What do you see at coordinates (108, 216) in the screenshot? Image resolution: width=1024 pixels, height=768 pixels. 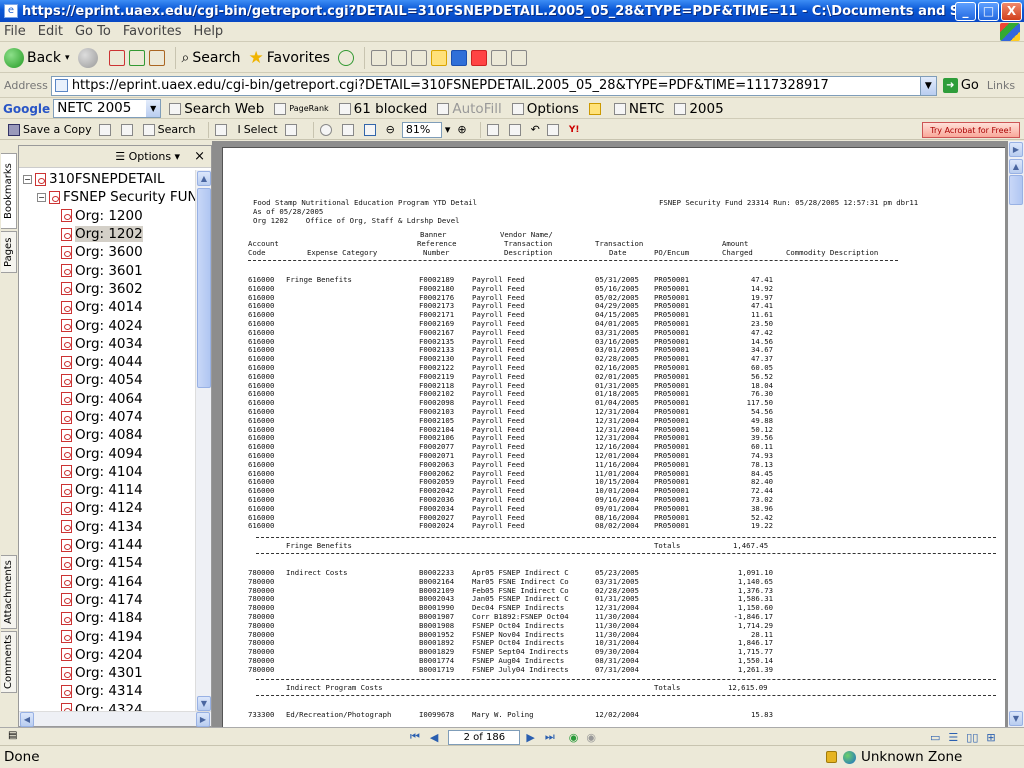 I see `bookmark-org-item: Org: 1200` at bounding box center [108, 216].